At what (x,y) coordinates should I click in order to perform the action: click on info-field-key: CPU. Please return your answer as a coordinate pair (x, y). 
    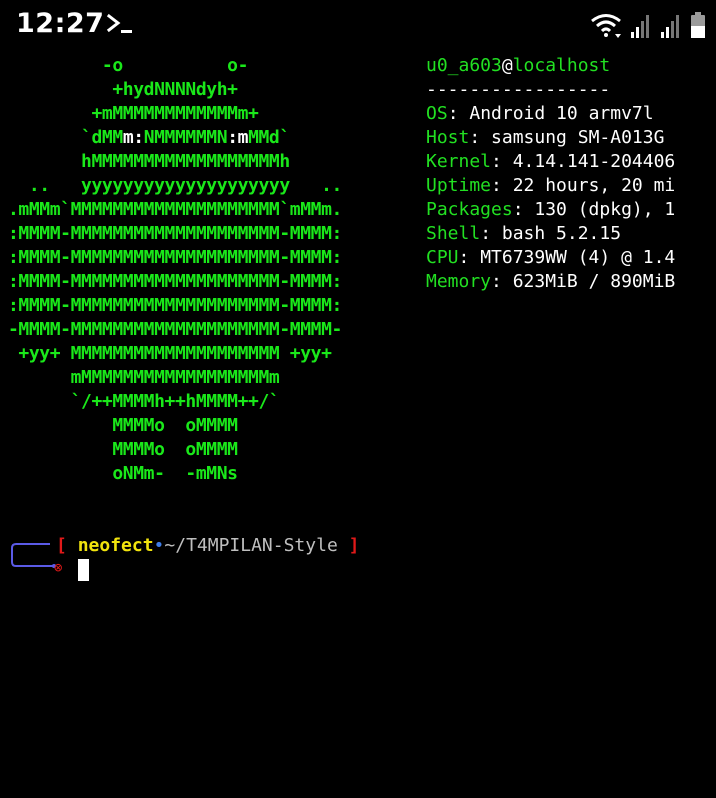
    Looking at the image, I should click on (442, 257).